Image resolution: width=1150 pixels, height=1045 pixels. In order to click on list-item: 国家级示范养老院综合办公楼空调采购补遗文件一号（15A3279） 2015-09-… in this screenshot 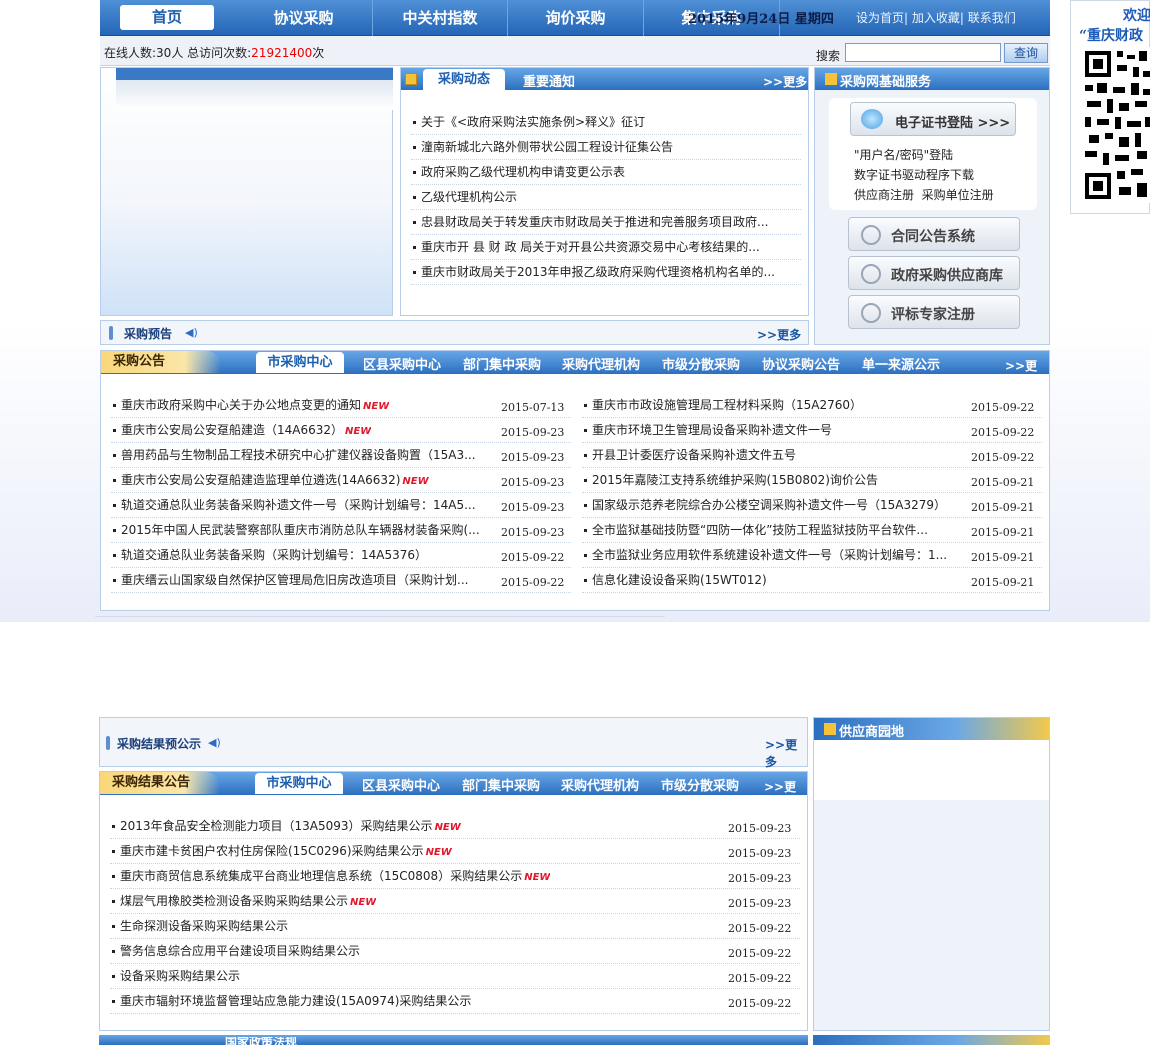, I will do `click(812, 505)`.